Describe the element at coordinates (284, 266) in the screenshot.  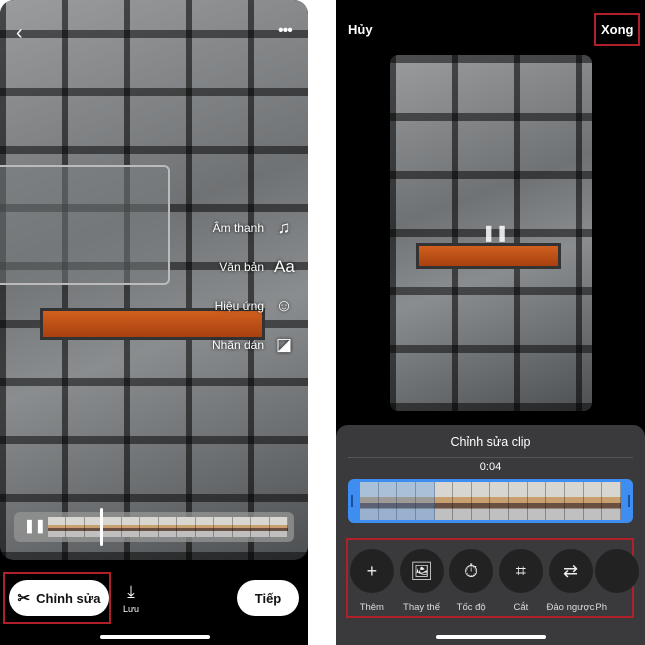
I see `text-icon: Aa` at that location.